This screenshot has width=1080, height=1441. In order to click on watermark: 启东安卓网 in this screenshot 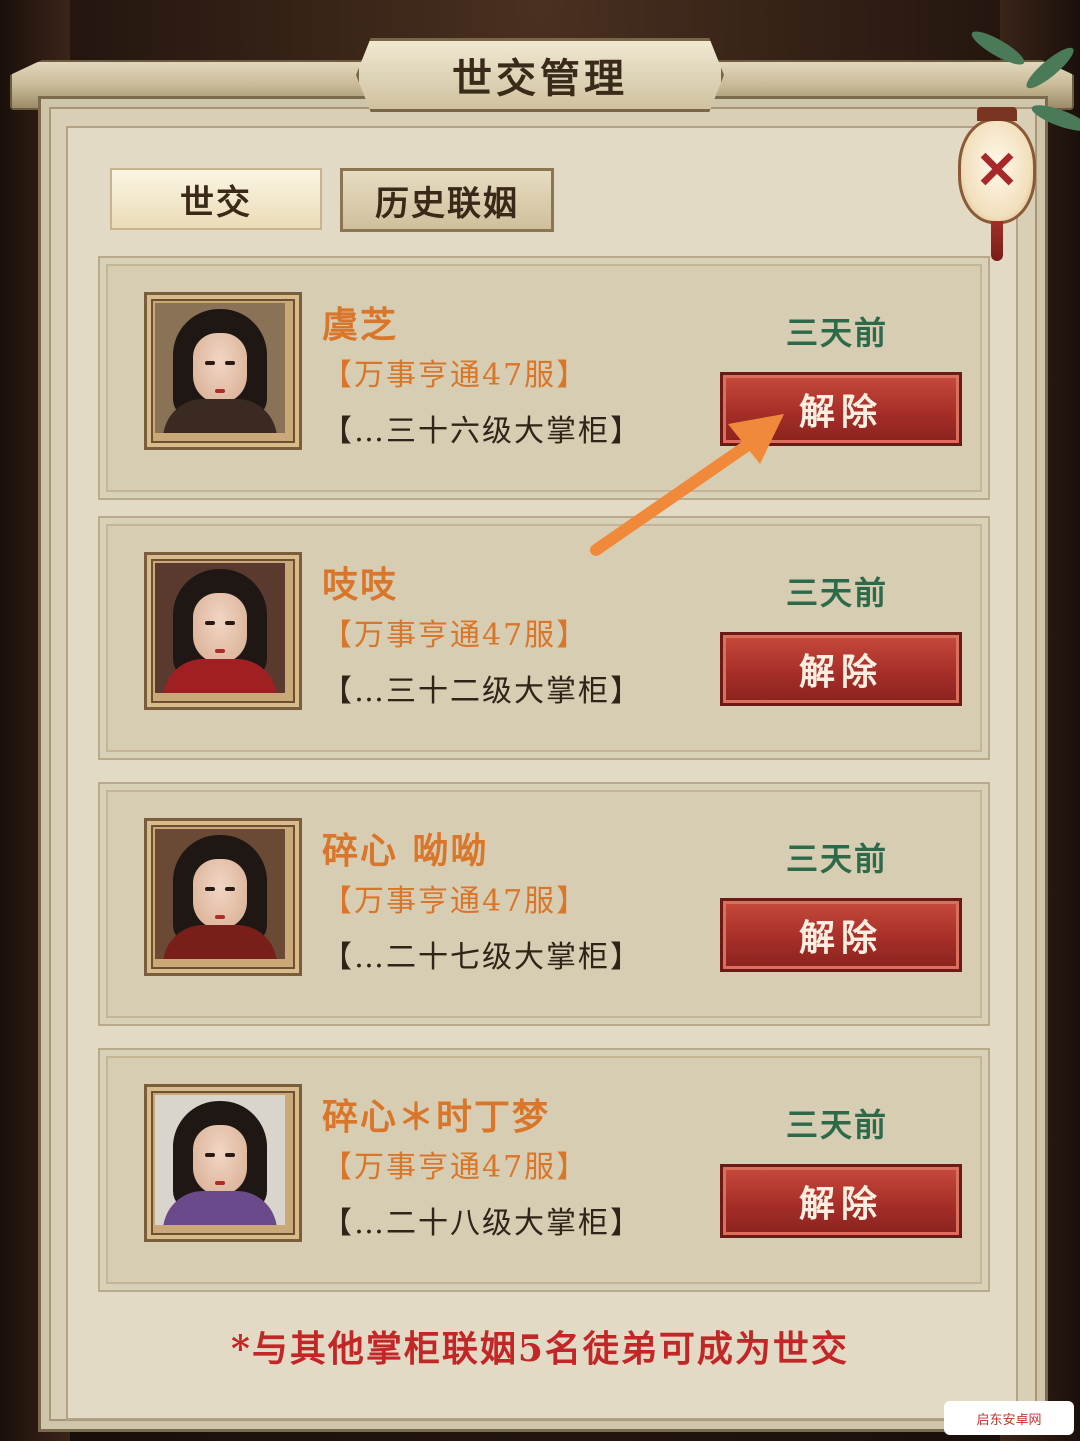, I will do `click(1009, 1418)`.